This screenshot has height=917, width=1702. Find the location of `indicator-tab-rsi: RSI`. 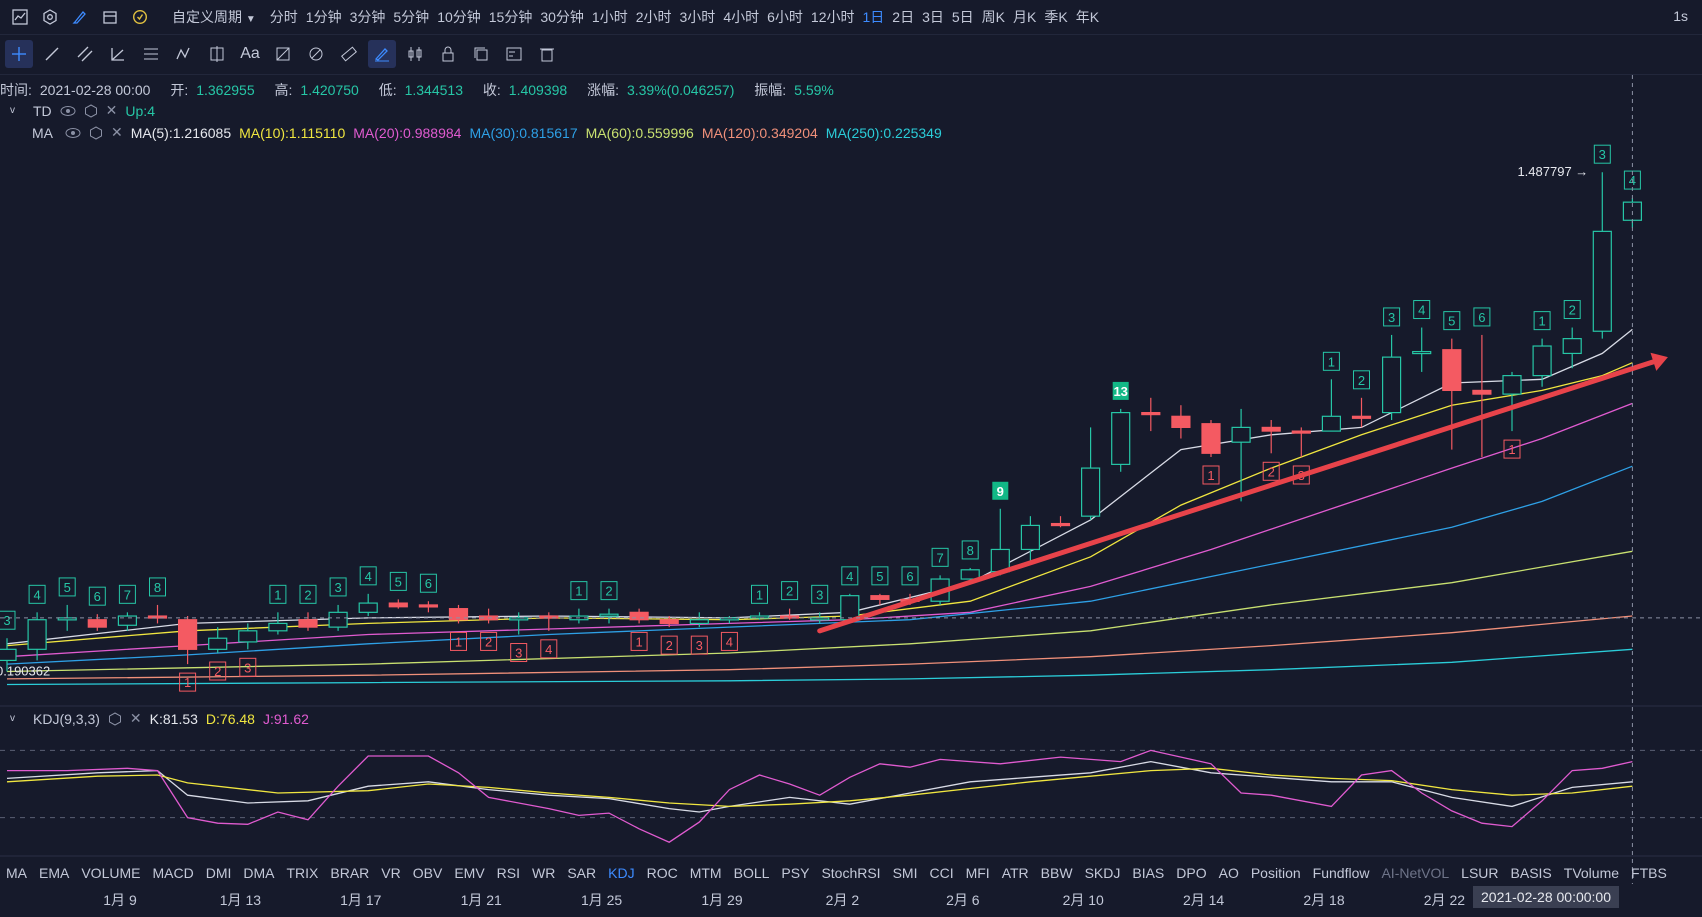

indicator-tab-rsi: RSI is located at coordinates (508, 873).